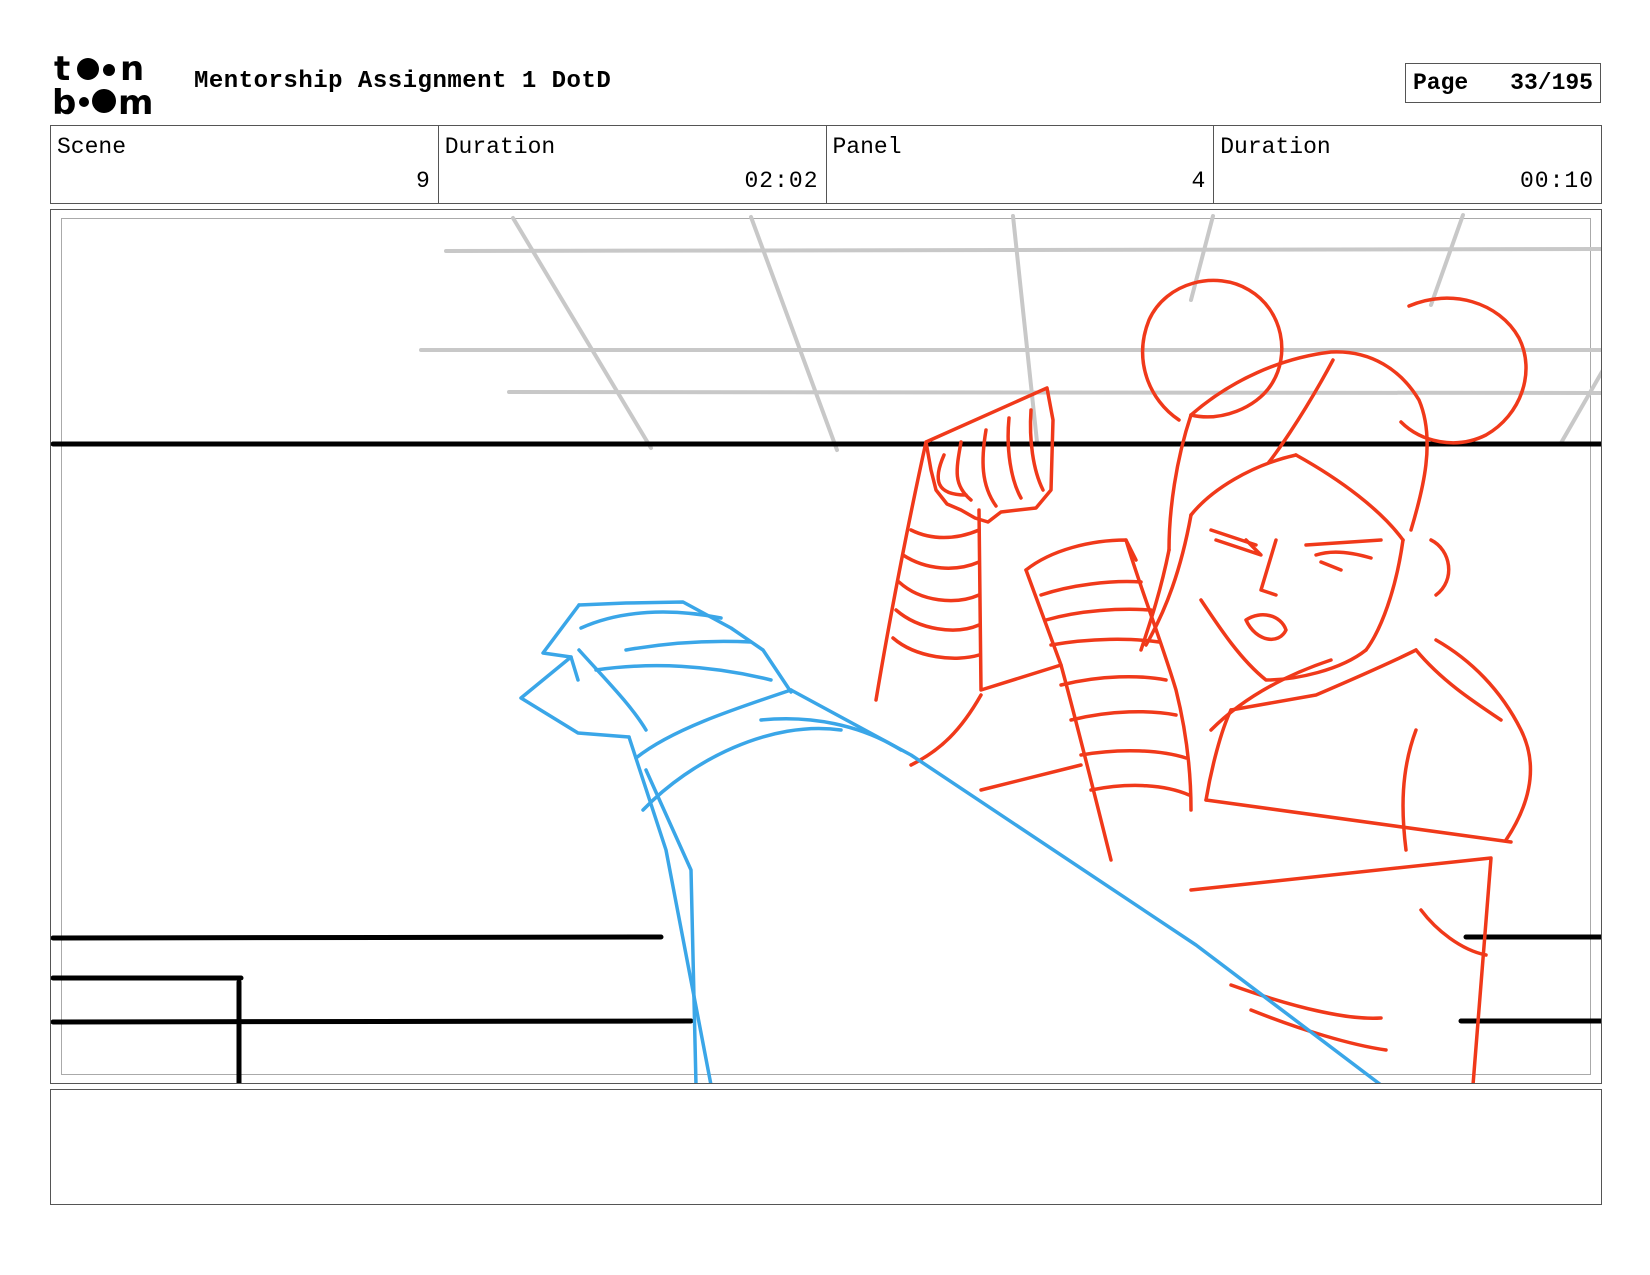  Describe the element at coordinates (64, 100) in the screenshot. I see `svg-text: b` at that location.